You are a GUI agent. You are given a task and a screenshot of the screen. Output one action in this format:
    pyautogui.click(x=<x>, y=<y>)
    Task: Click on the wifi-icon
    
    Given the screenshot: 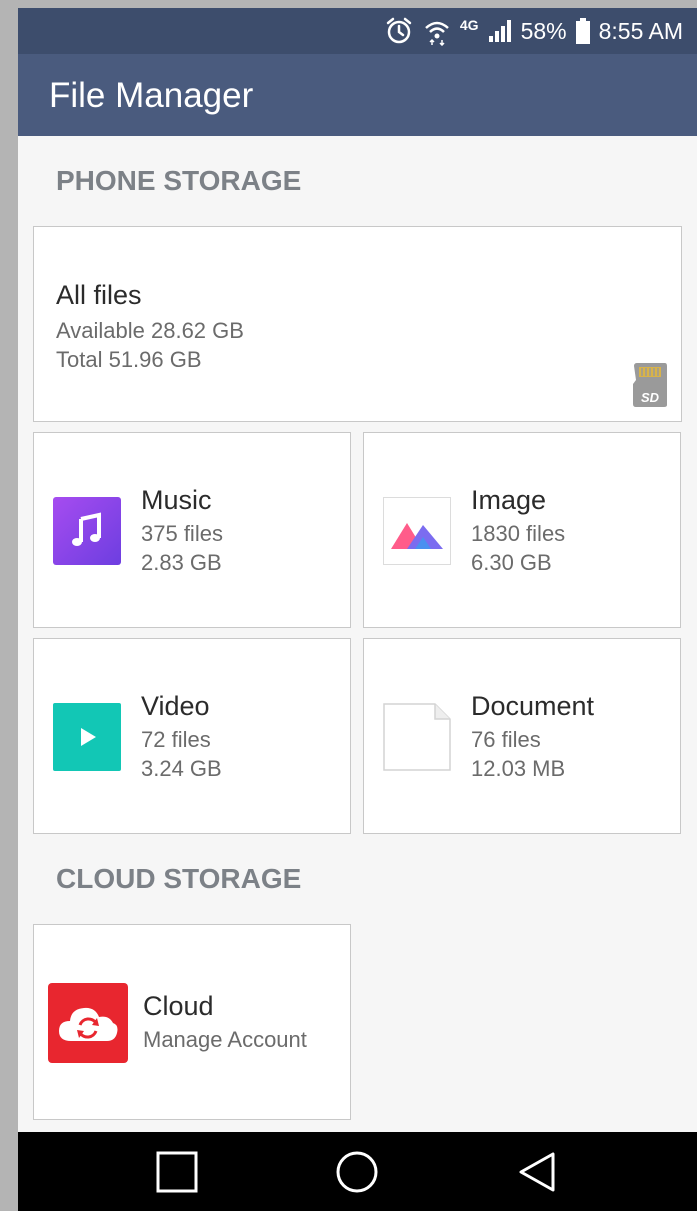 What is the action you would take?
    pyautogui.click(x=437, y=31)
    